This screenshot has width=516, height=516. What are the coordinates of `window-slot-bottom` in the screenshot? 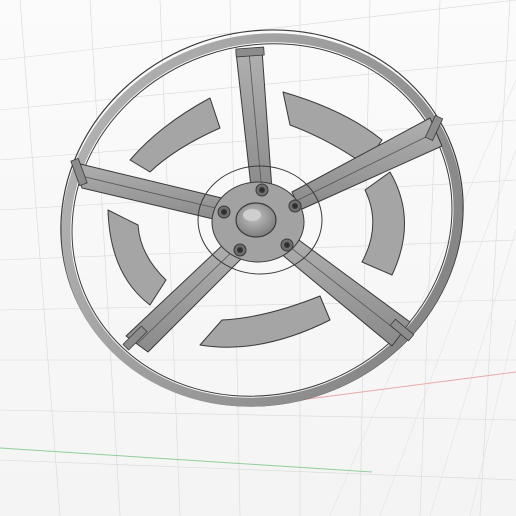 It's located at (265, 321).